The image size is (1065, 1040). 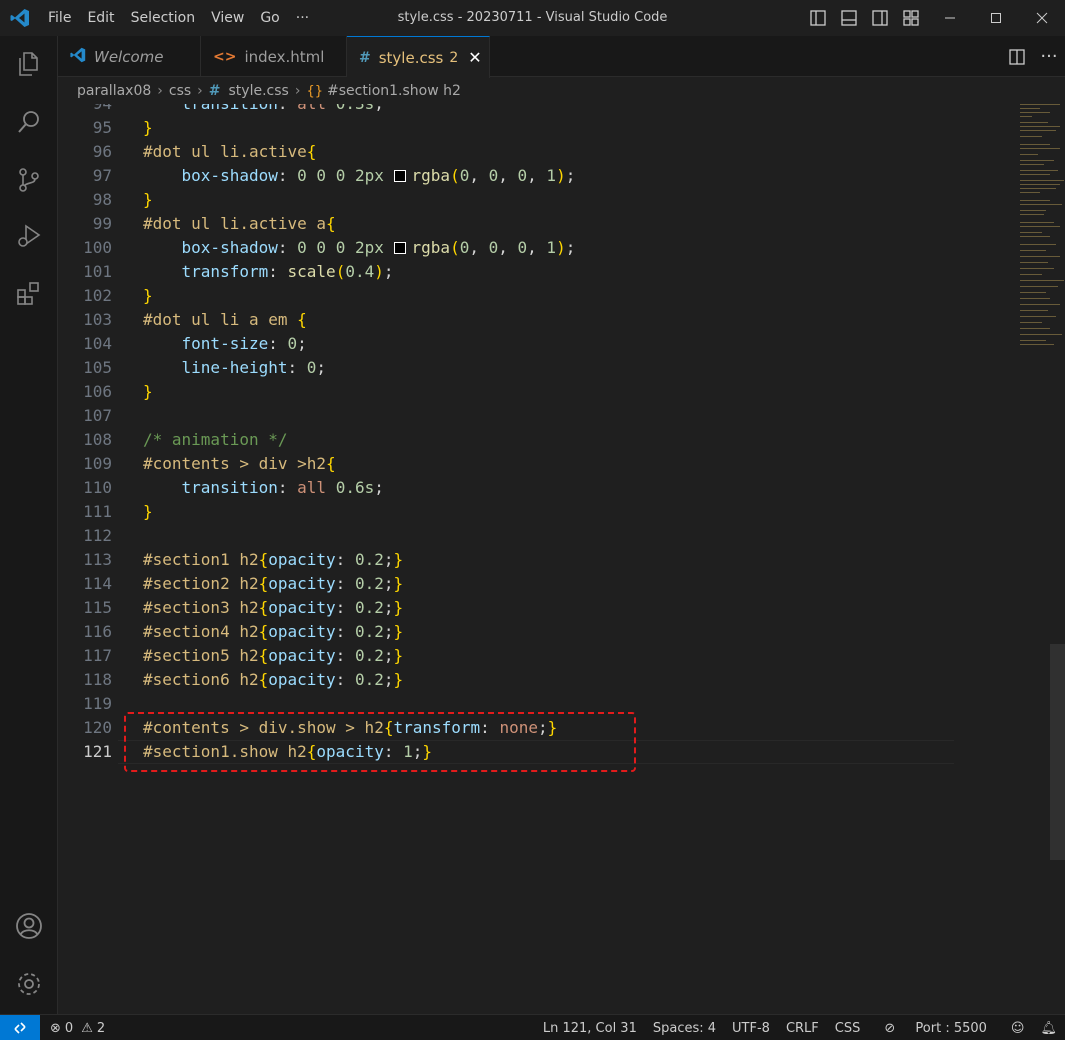 I want to click on line-number: 109, so click(x=97, y=463).